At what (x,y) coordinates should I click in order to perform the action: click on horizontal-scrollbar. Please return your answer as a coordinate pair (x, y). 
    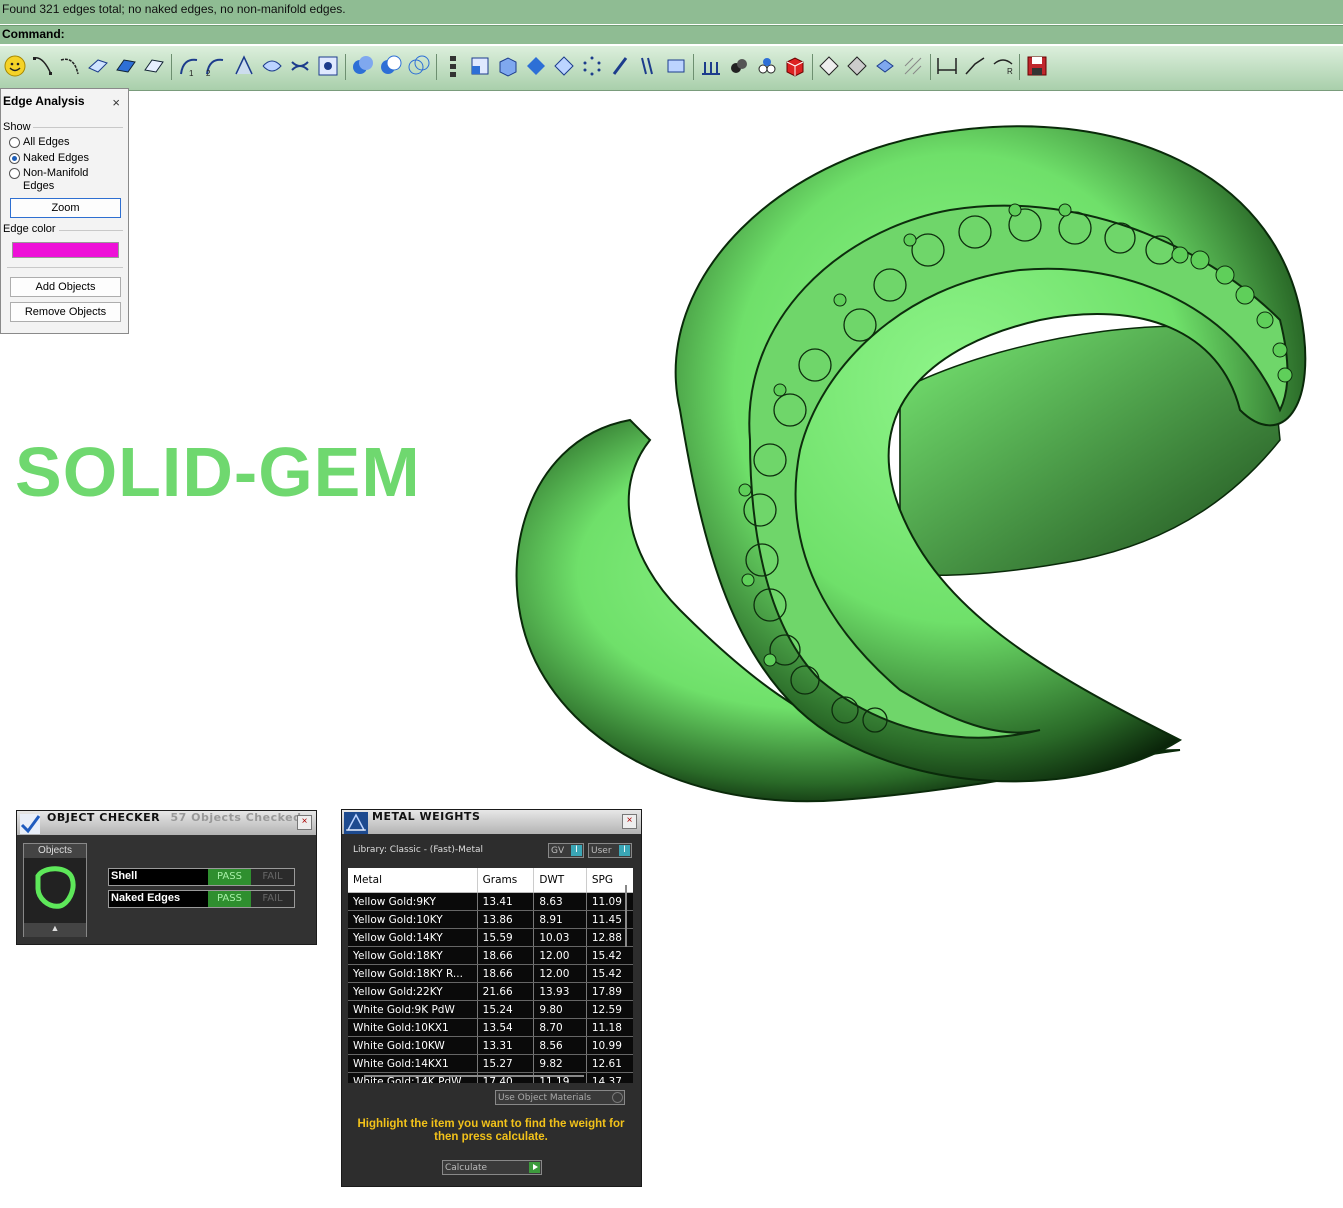
    Looking at the image, I should click on (474, 1076).